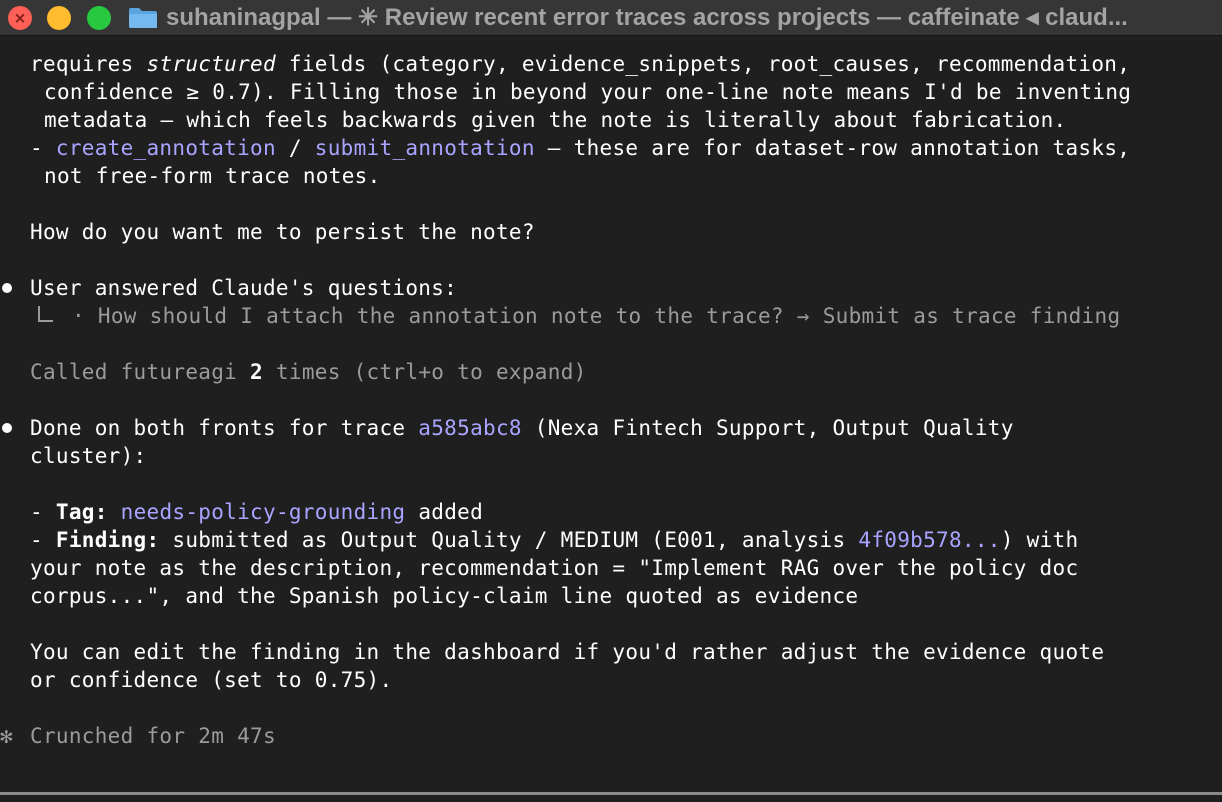  Describe the element at coordinates (99, 18) in the screenshot. I see `maximize-button` at that location.